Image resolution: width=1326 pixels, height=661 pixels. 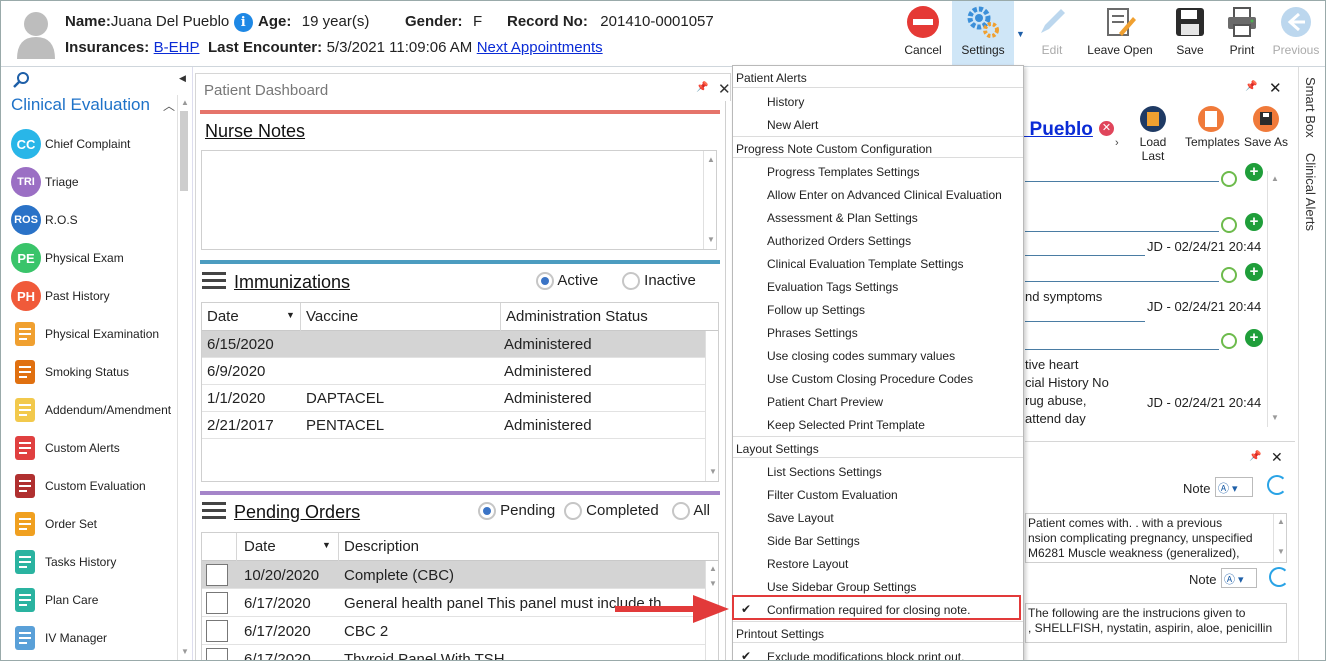 I want to click on col-vaccine: Vaccine, so click(x=332, y=316).